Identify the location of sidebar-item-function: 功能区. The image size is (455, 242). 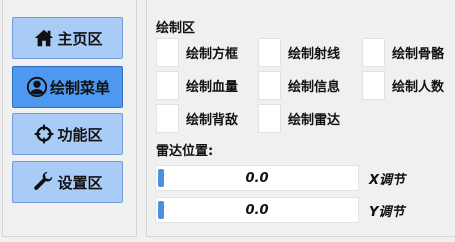
(67, 134).